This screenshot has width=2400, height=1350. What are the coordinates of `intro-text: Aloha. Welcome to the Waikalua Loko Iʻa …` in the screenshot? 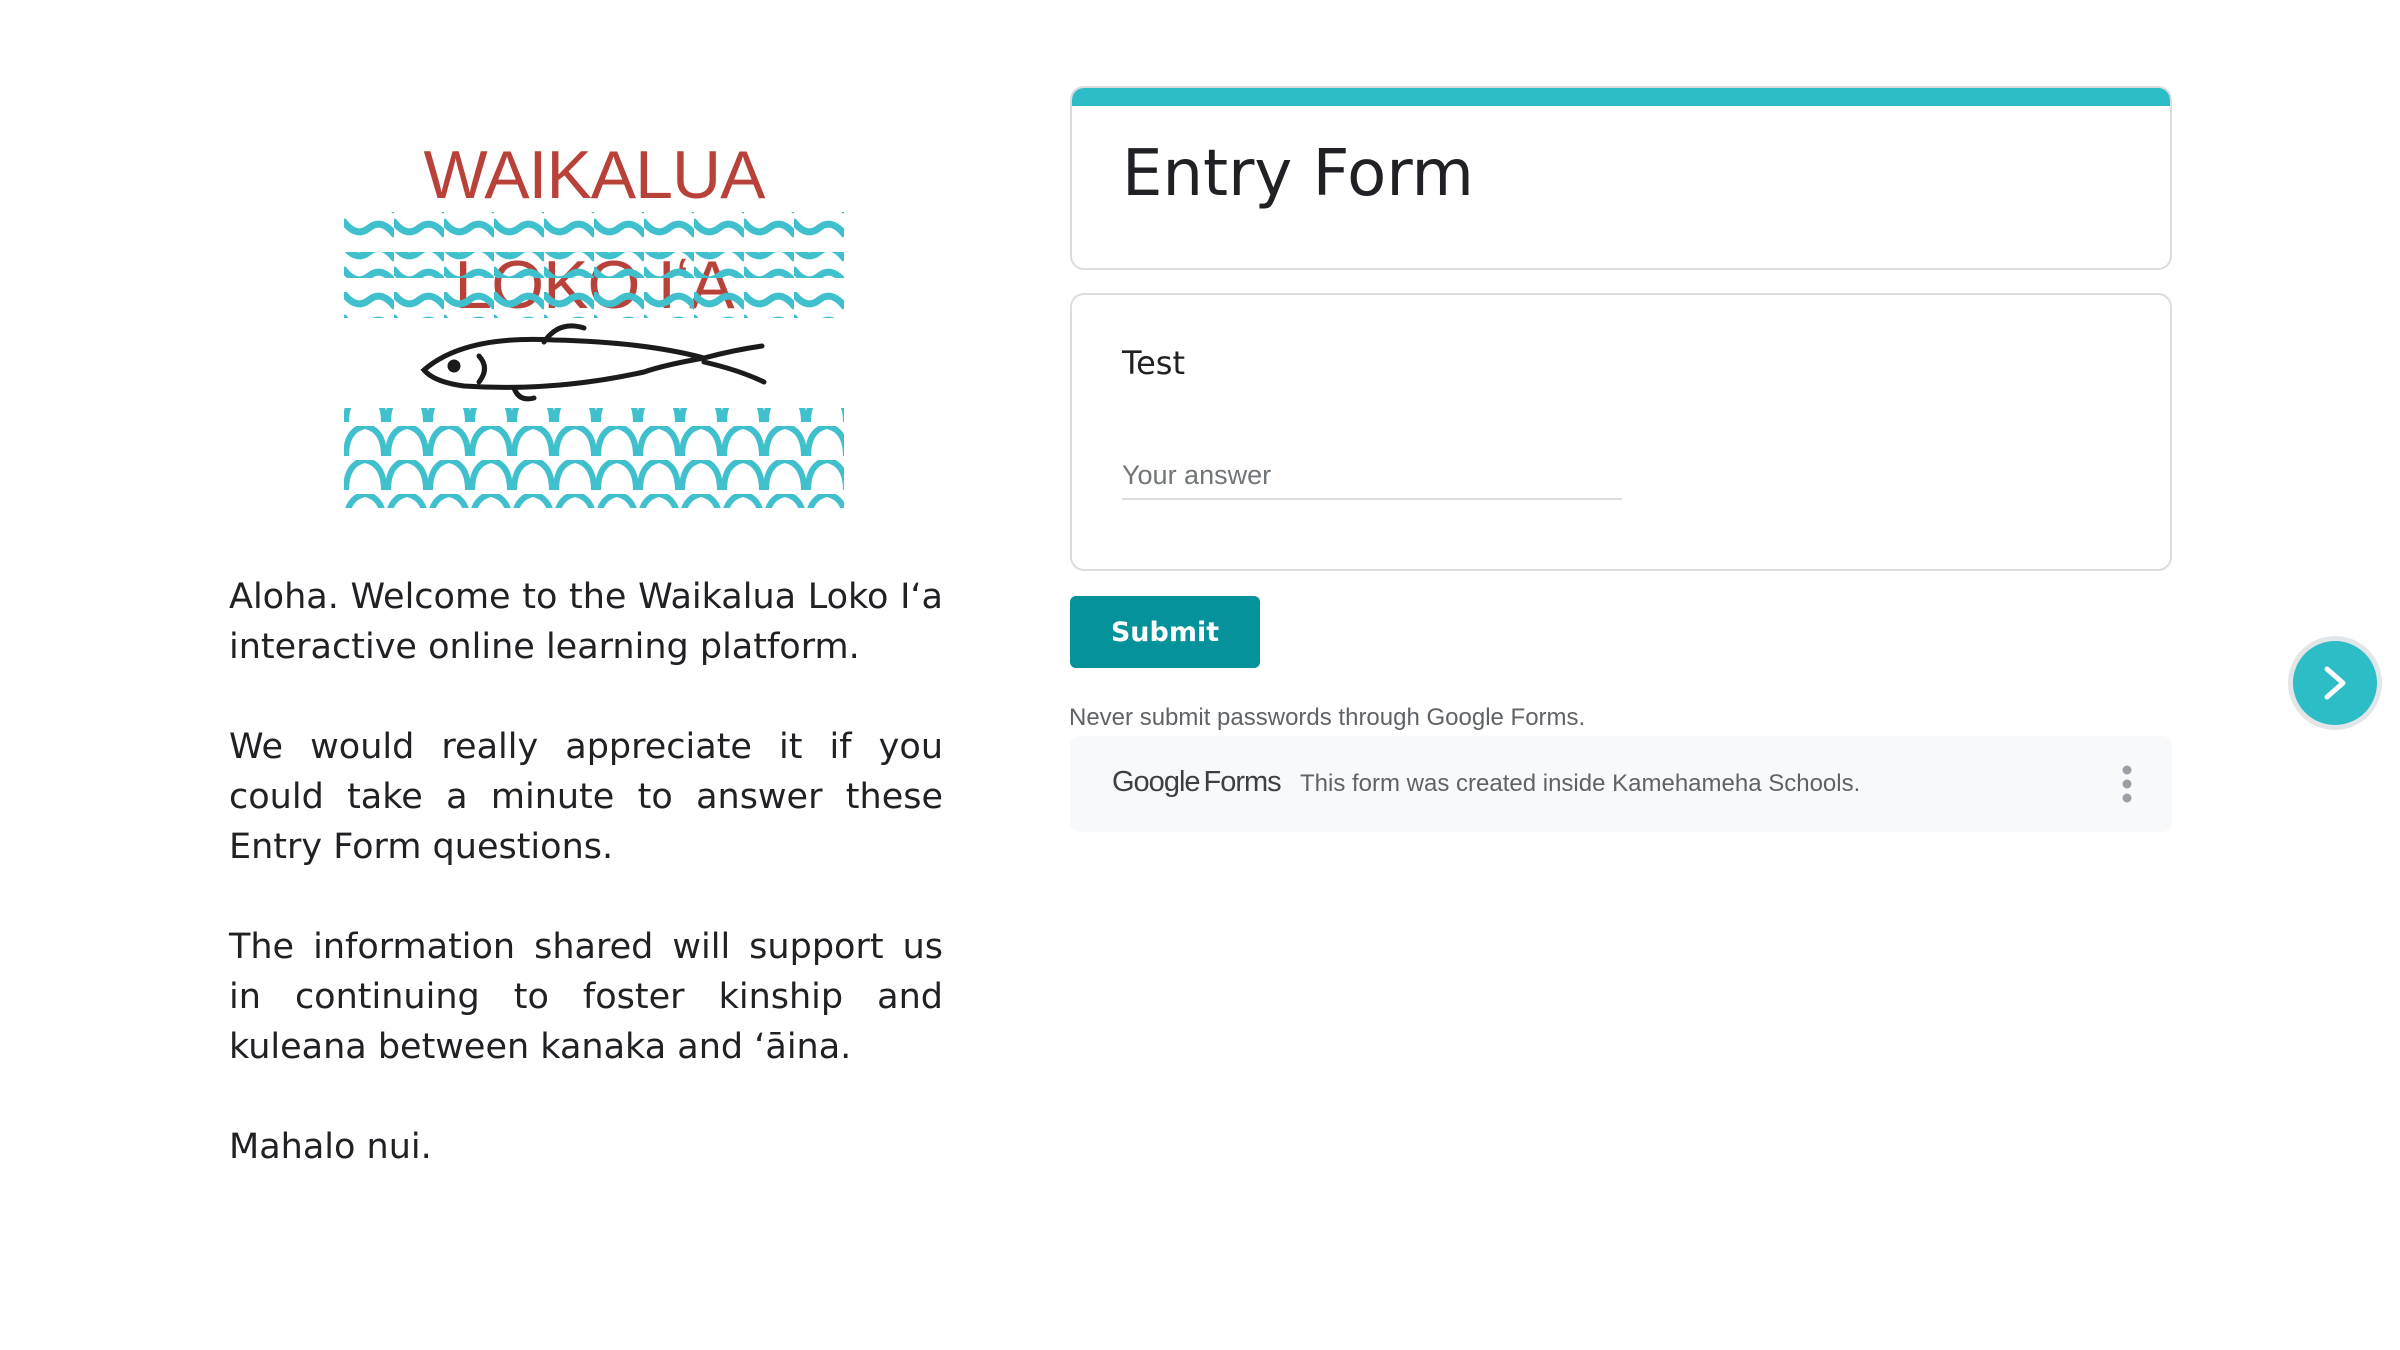 It's located at (586, 897).